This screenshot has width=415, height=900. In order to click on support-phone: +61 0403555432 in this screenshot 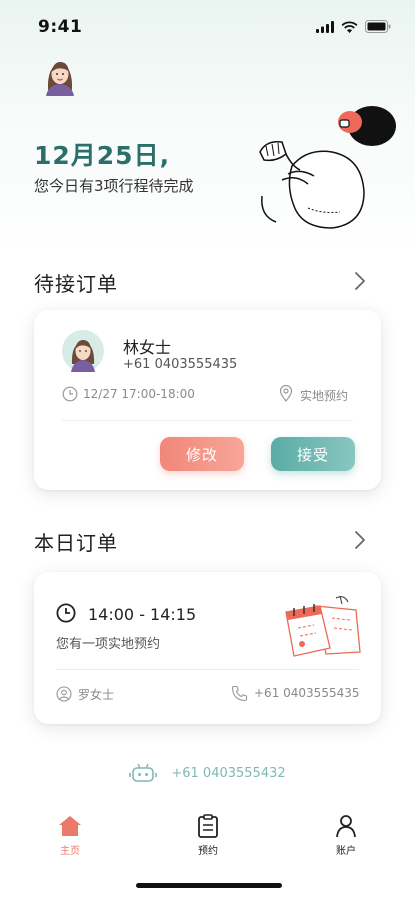, I will do `click(228, 773)`.